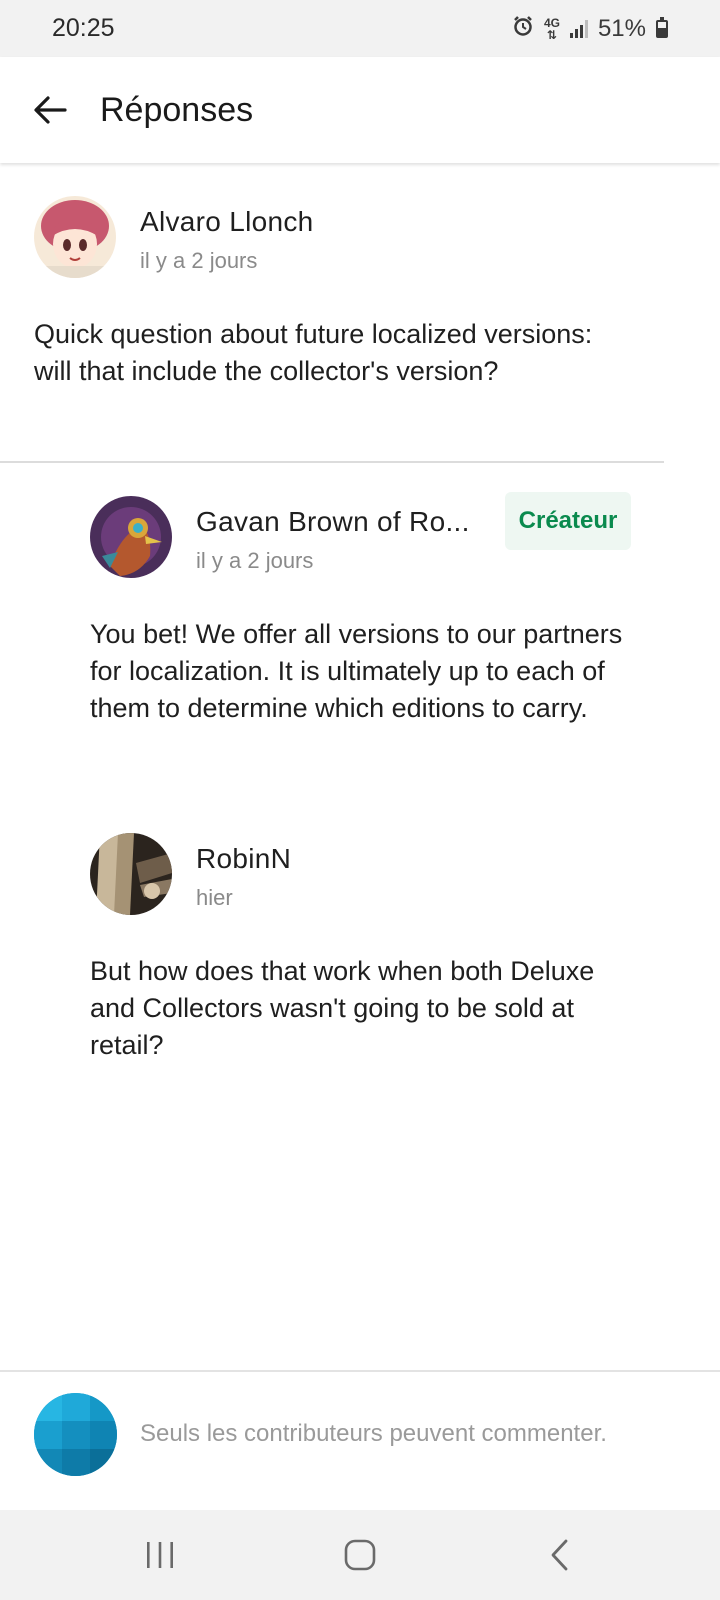 This screenshot has width=720, height=1600. Describe the element at coordinates (332, 462) in the screenshot. I see `thread-divider` at that location.